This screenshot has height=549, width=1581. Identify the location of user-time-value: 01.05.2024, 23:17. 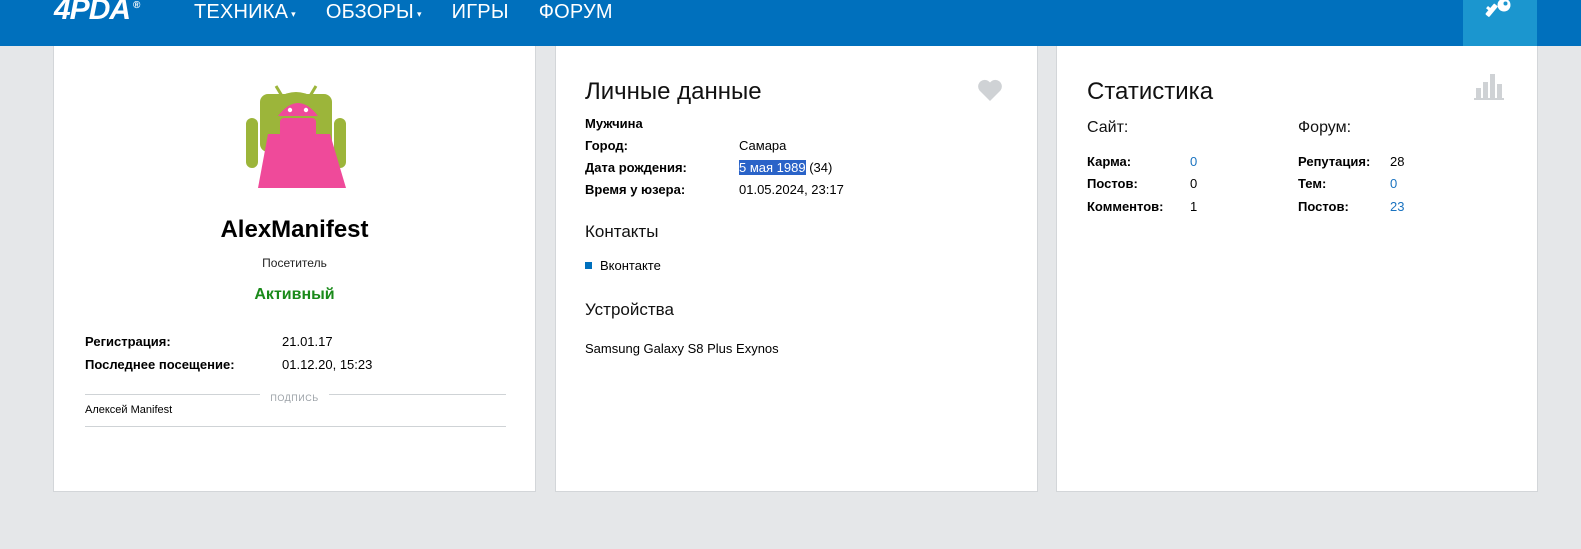
(791, 189).